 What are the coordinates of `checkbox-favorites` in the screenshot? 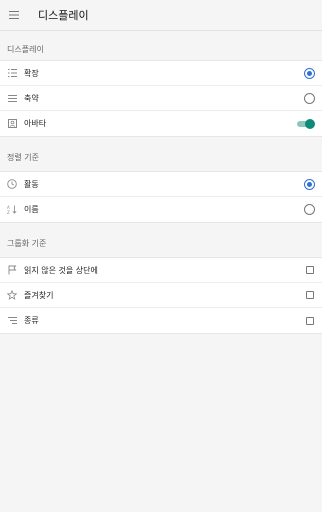 It's located at (310, 295).